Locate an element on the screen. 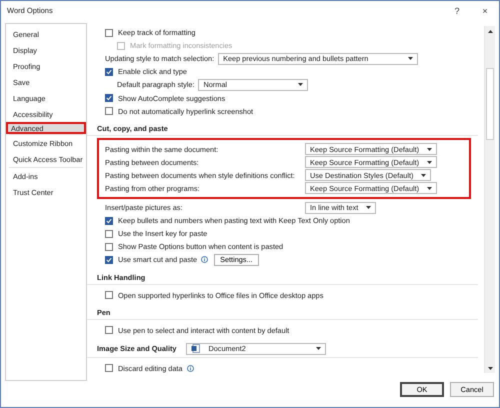 Image resolution: width=500 pixels, height=408 pixels. help-button: ? is located at coordinates (457, 11).